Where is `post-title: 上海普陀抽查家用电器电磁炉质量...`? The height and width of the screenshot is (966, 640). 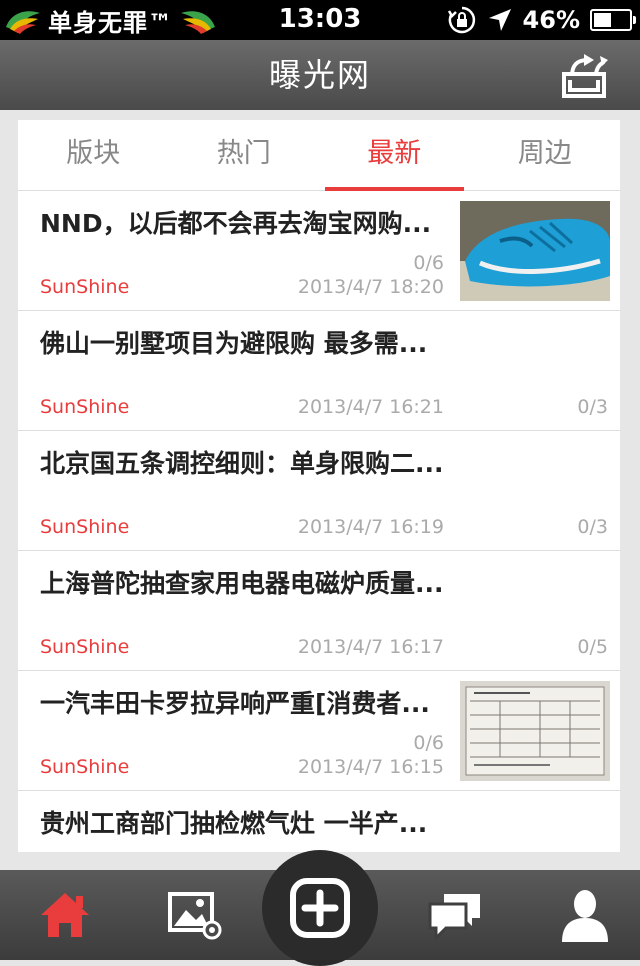 post-title: 上海普陀抽查家用电器电磁炉质量... is located at coordinates (242, 583).